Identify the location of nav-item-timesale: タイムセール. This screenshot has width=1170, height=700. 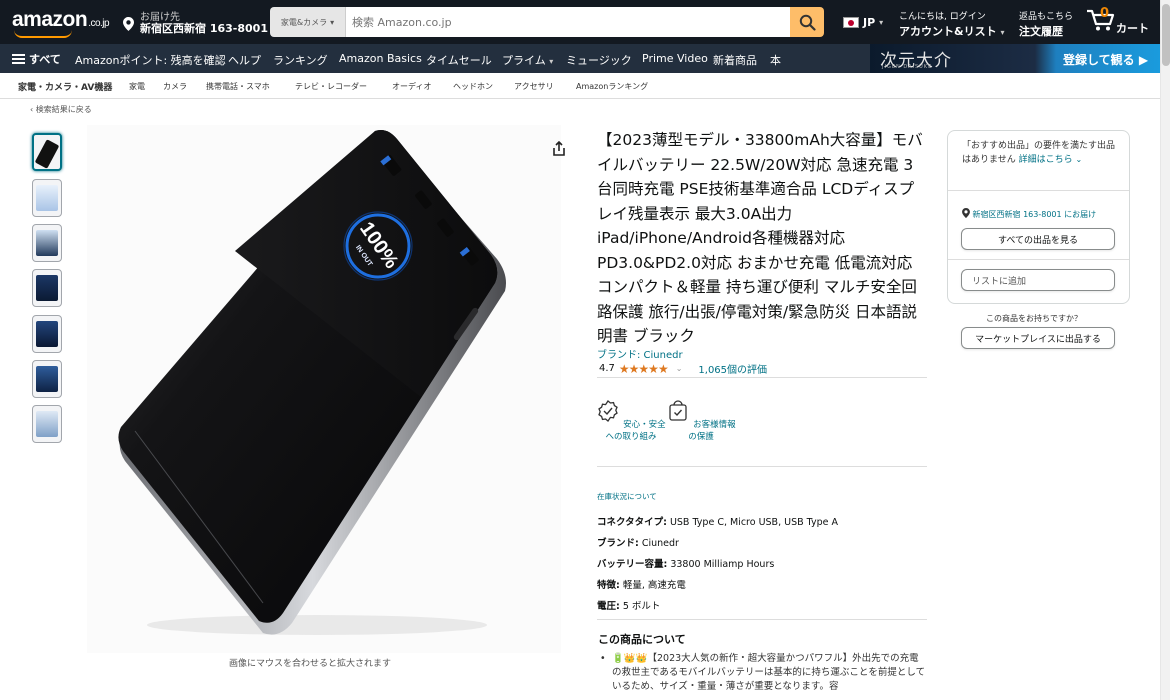
(459, 60).